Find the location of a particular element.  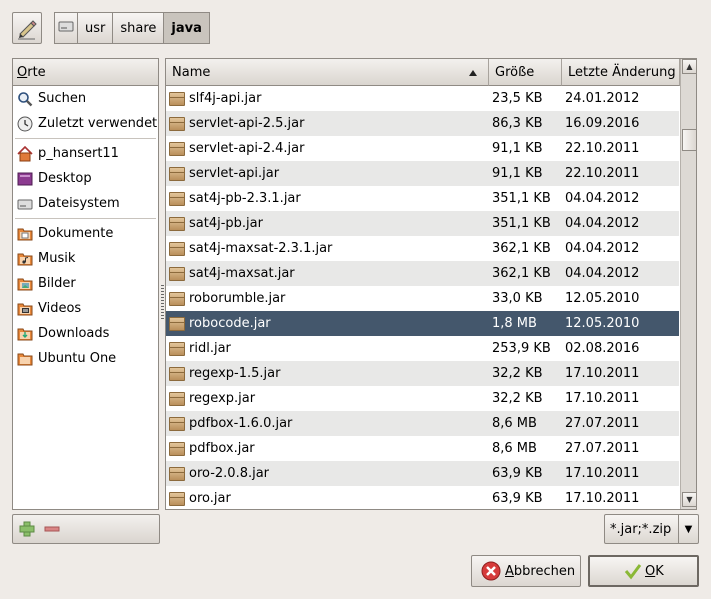

place-item: Desktop is located at coordinates (85, 178).